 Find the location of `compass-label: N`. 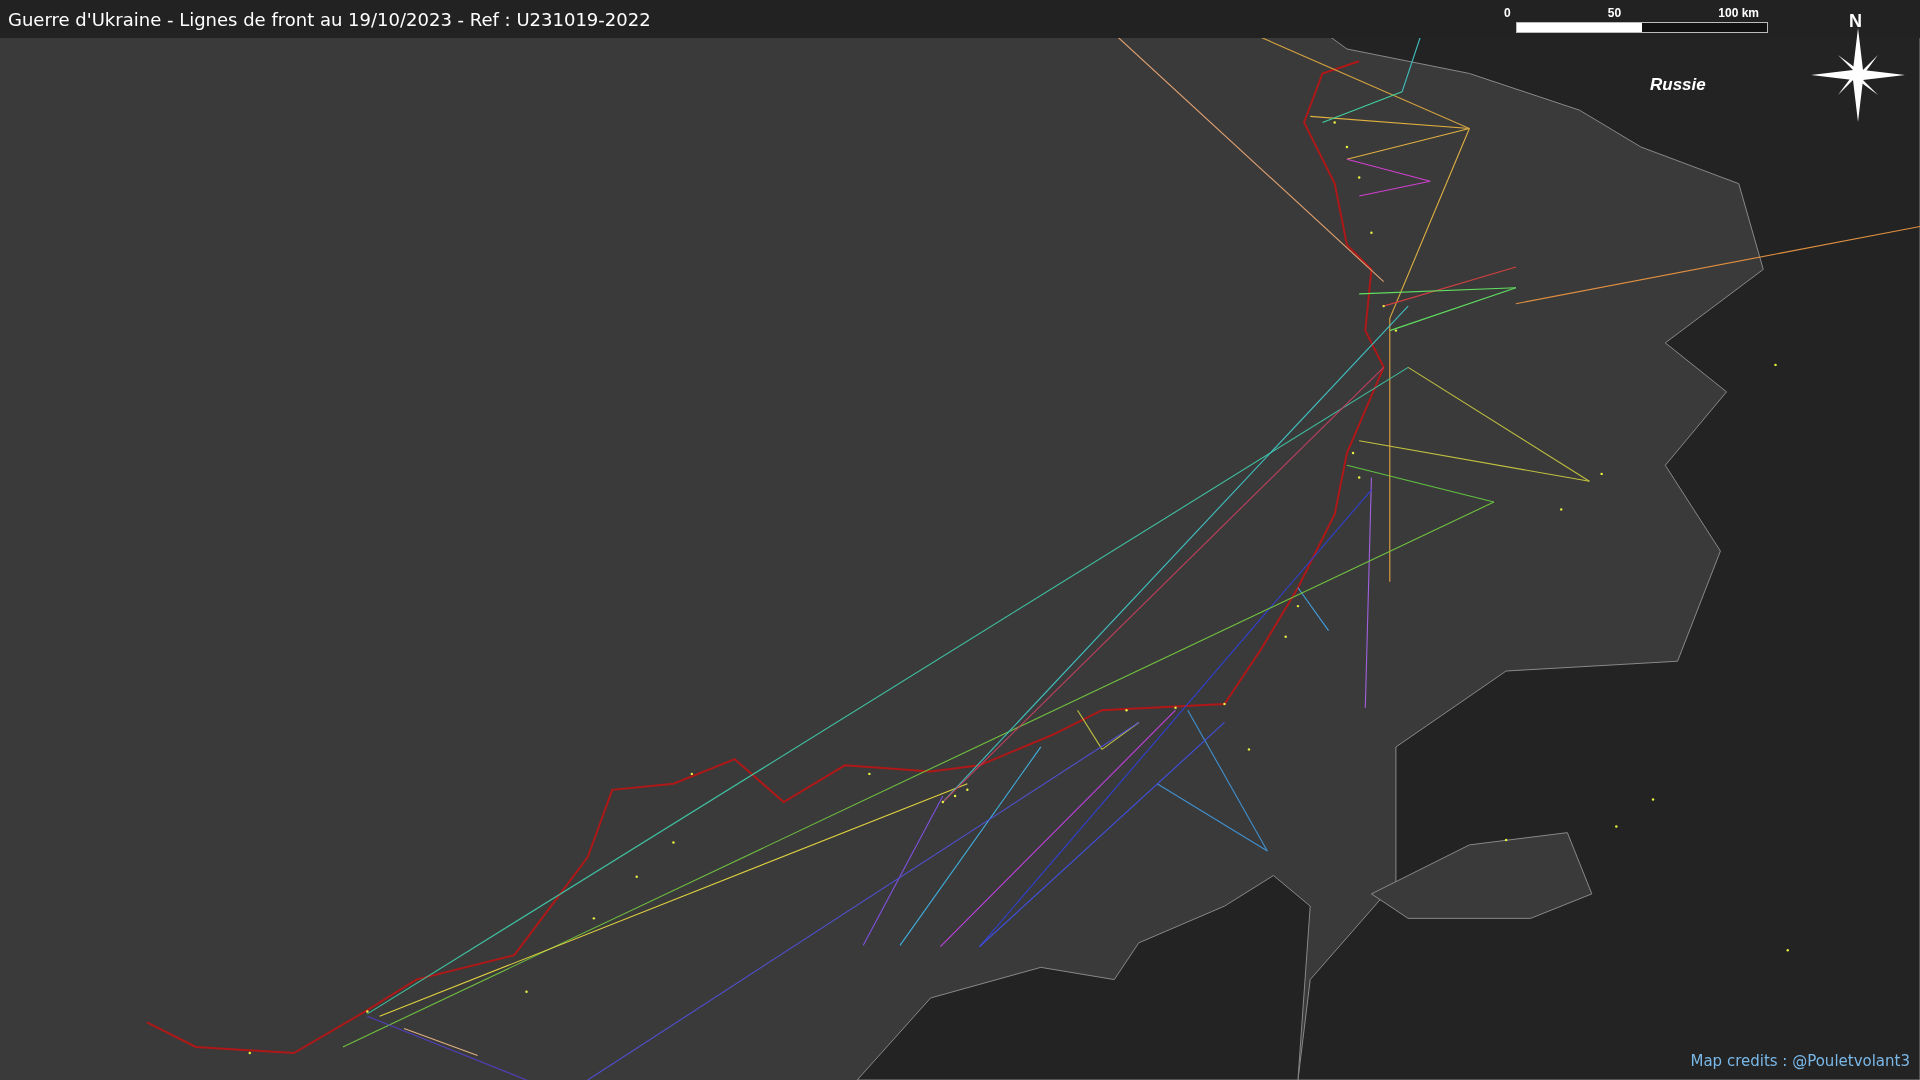

compass-label: N is located at coordinates (1855, 21).